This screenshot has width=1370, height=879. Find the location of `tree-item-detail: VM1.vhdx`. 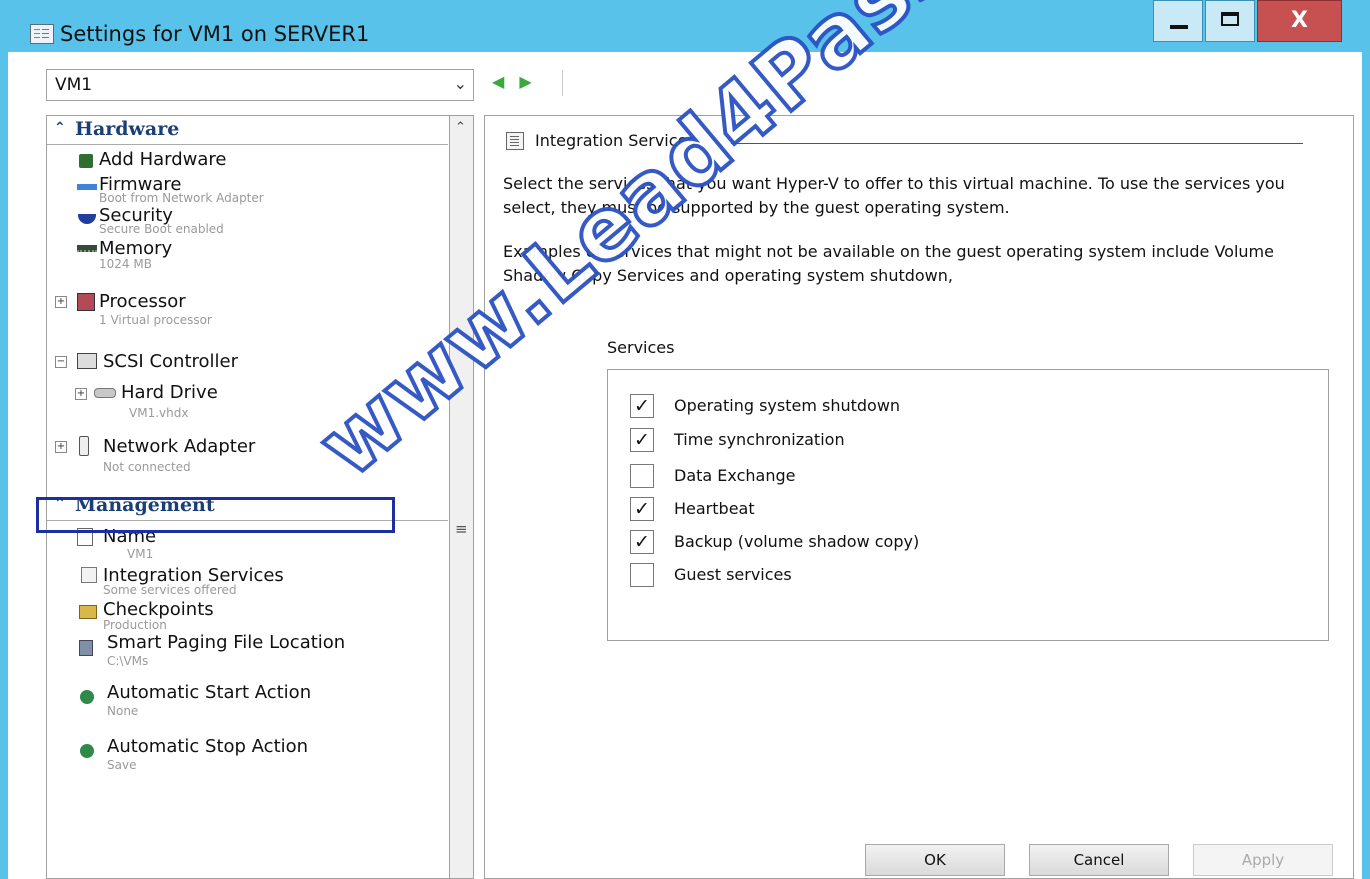

tree-item-detail: VM1.vhdx is located at coordinates (159, 413).